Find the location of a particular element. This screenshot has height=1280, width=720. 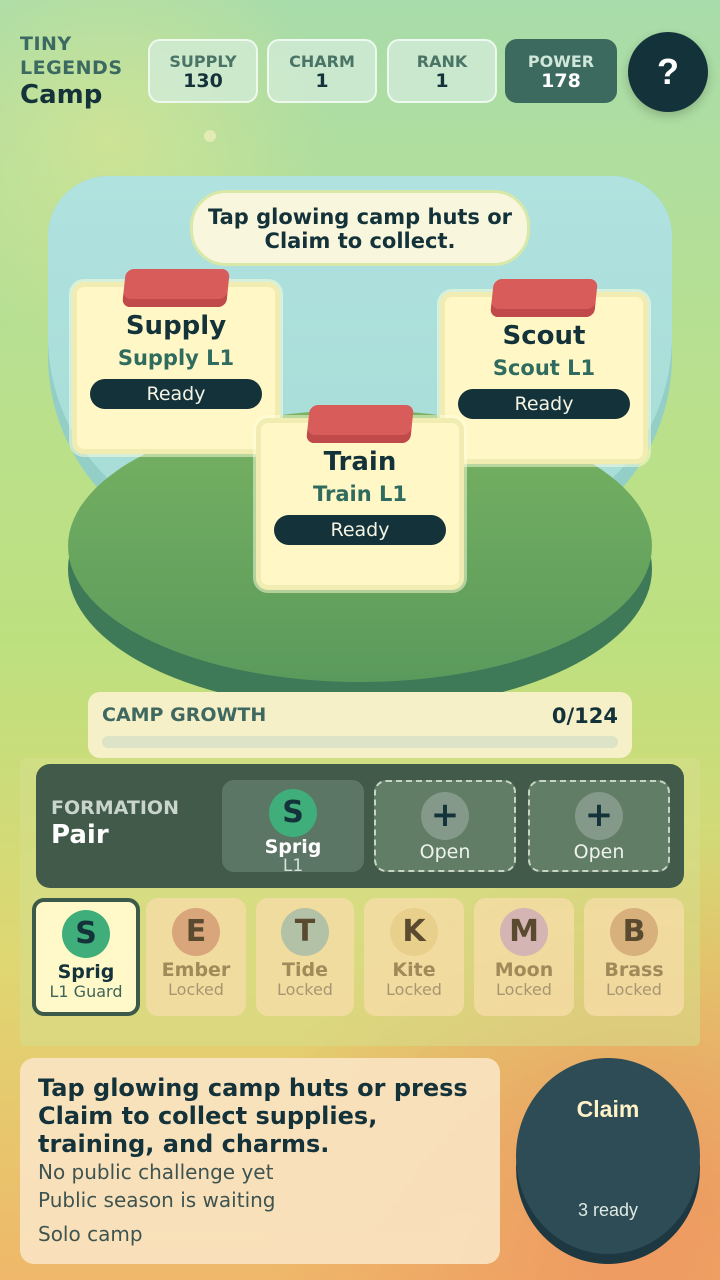

formation-slot-filled: S Sprig L1 is located at coordinates (293, 828).